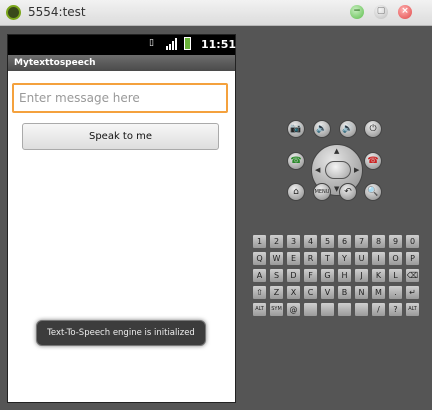  I want to click on keyboard-key: Y, so click(344, 258).